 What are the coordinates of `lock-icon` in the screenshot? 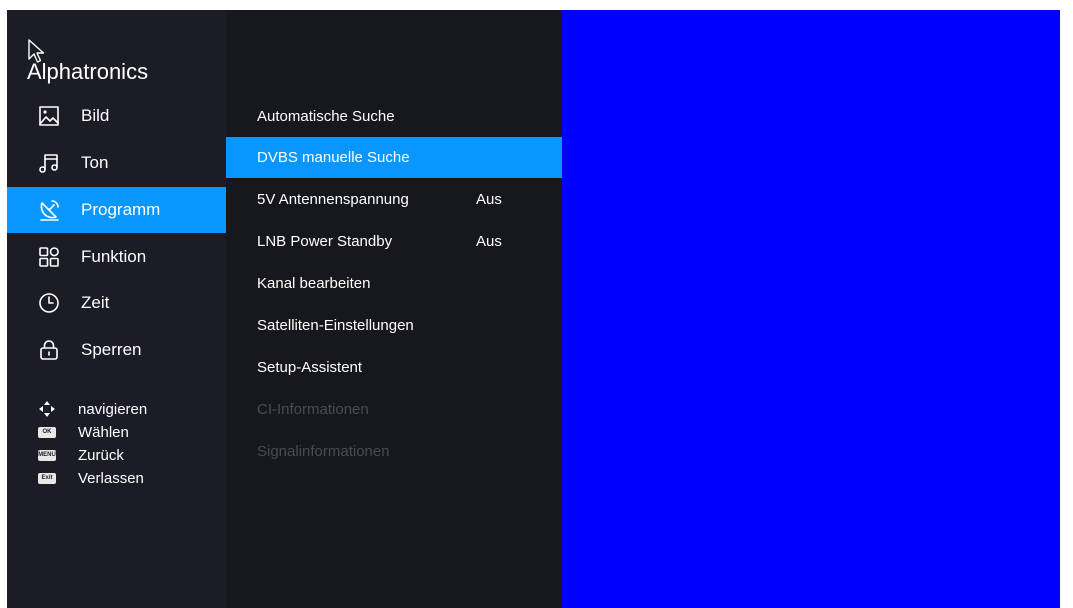 It's located at (49, 350).